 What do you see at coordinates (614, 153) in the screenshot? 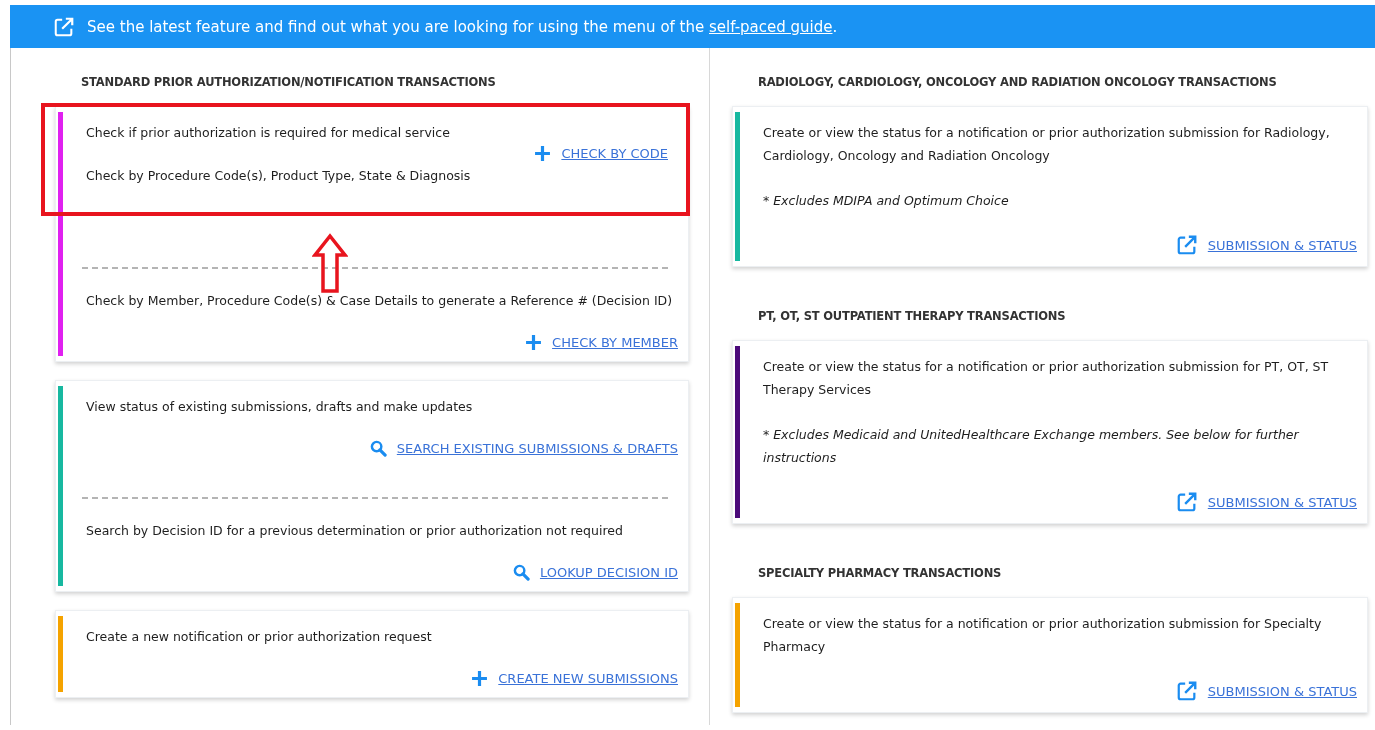
I see `action-link: CHECK BY CODE` at bounding box center [614, 153].